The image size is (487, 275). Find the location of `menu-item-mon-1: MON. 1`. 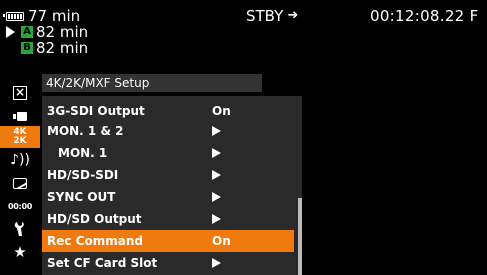

menu-item-mon-1: MON. 1 is located at coordinates (168, 153).